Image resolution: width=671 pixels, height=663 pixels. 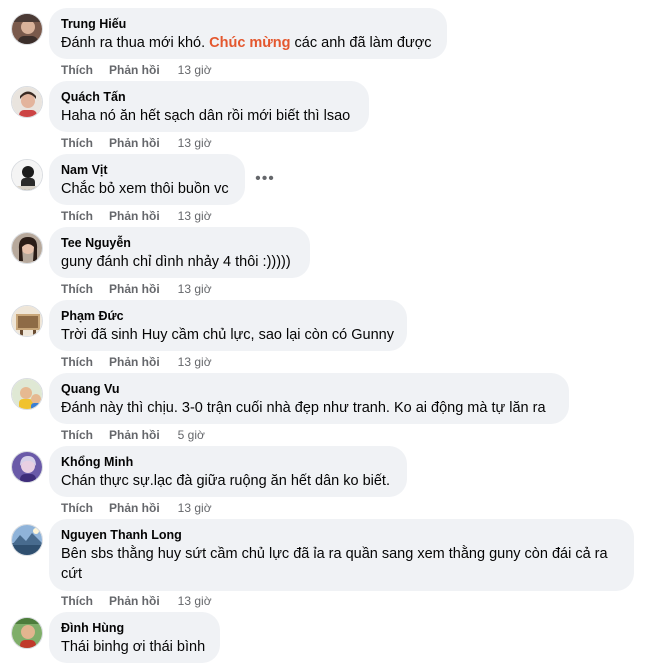 I want to click on commenter-name: Nguyen Thanh Long, so click(x=341, y=535).